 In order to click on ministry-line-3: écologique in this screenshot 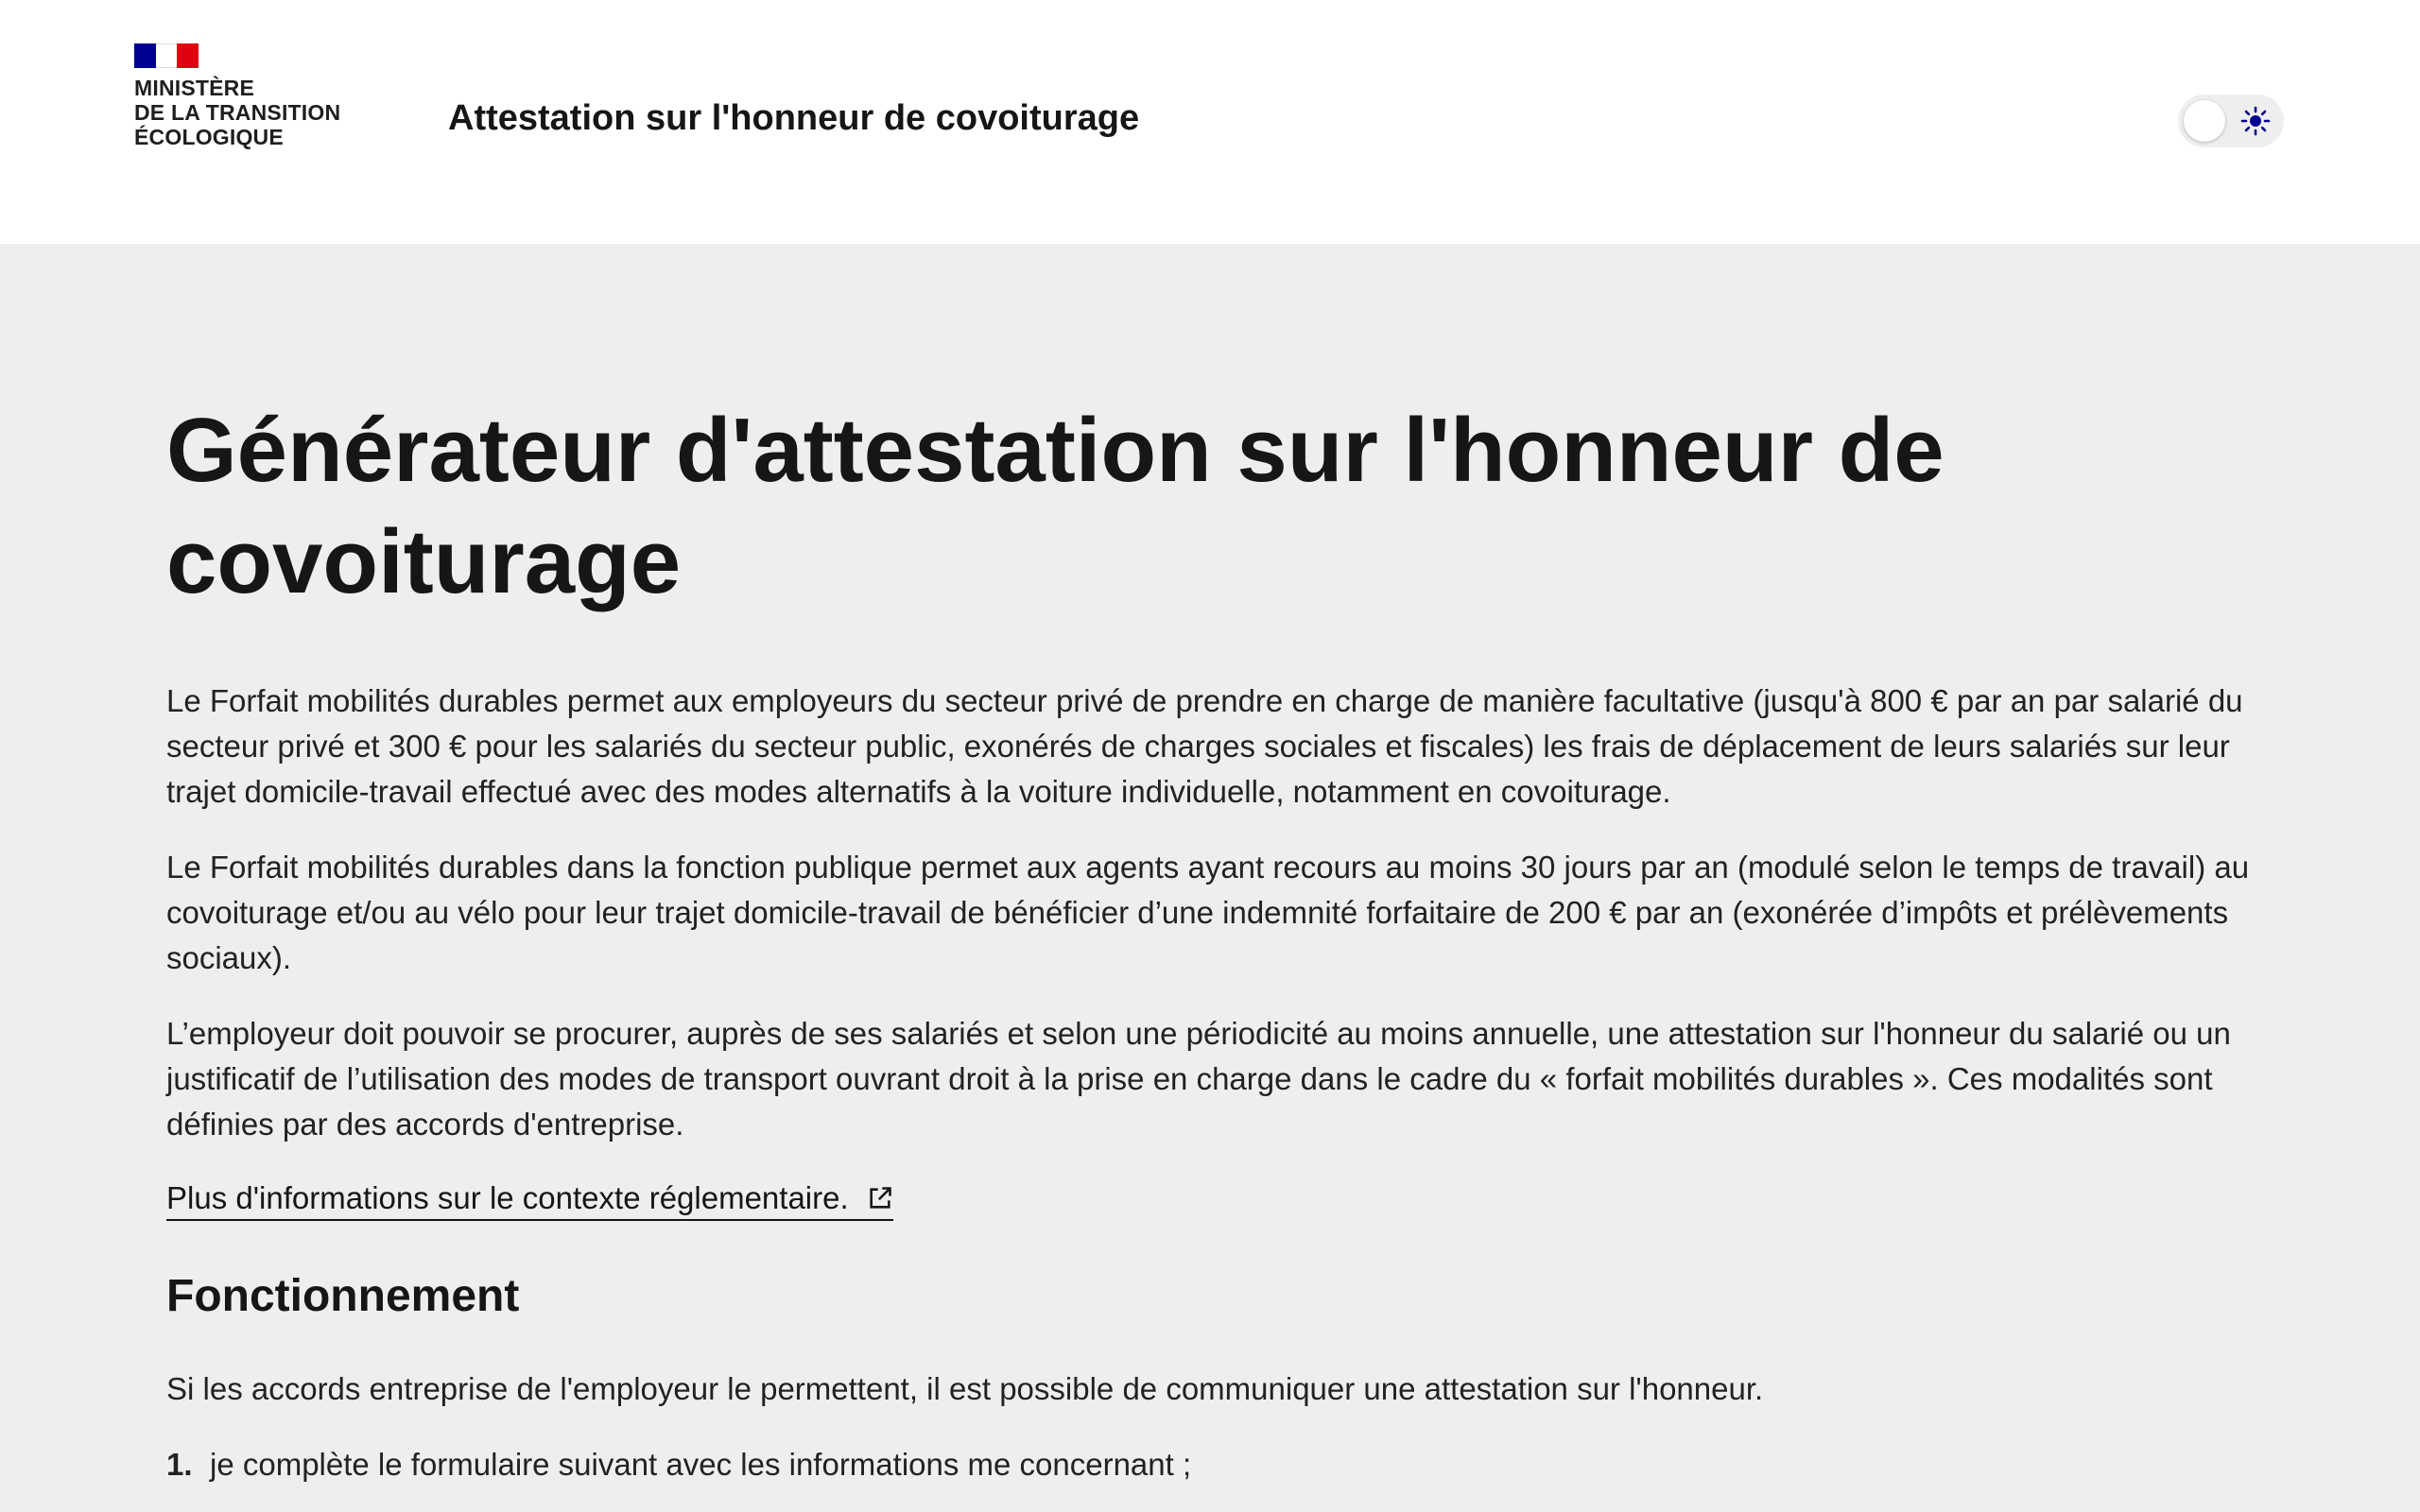, I will do `click(209, 137)`.